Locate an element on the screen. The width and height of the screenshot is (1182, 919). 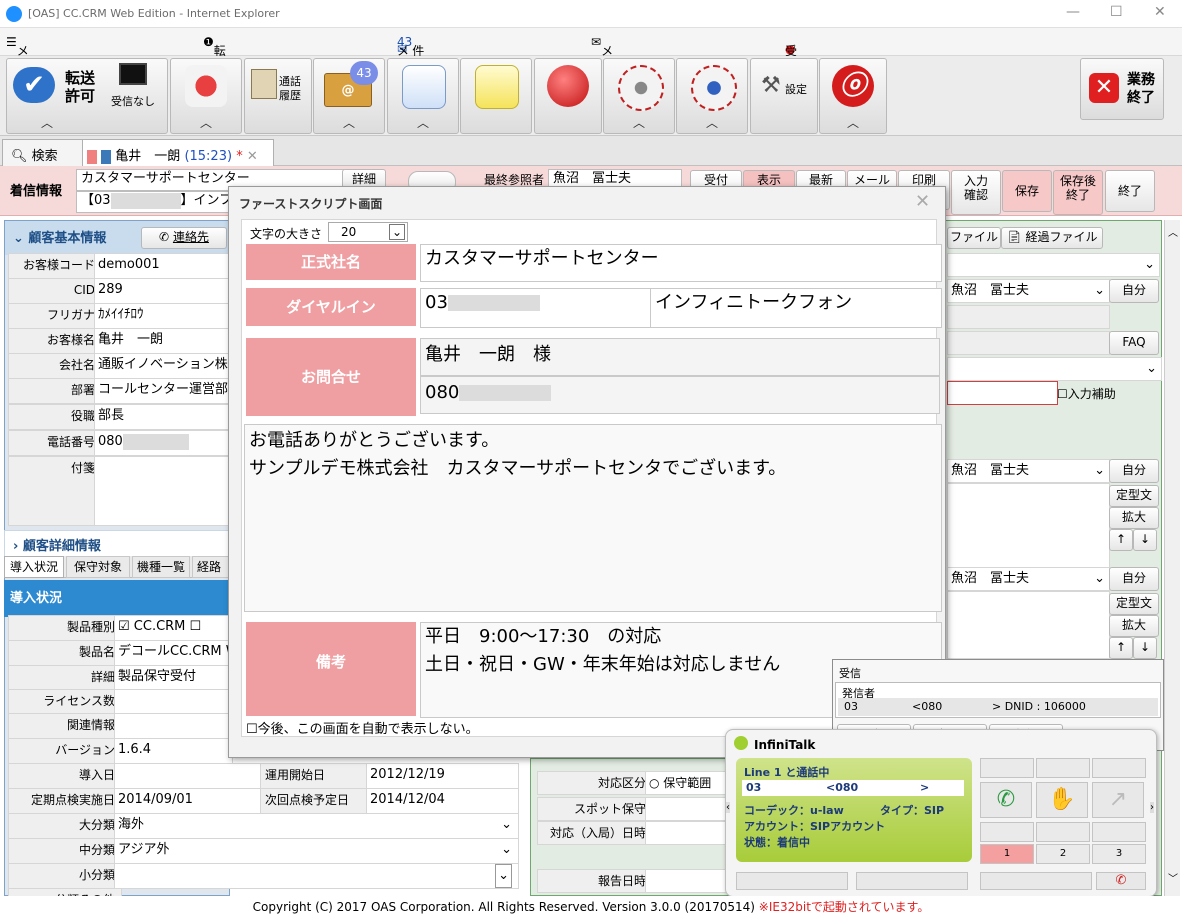
self-button-1: 自分 is located at coordinates (1134, 291).